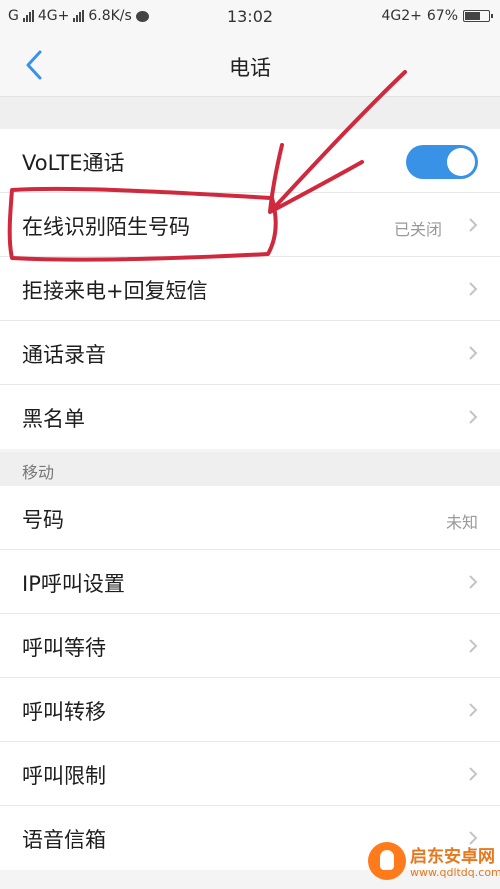 This screenshot has width=500, height=889. Describe the element at coordinates (53, 419) in the screenshot. I see `row-label: 黑名单` at that location.